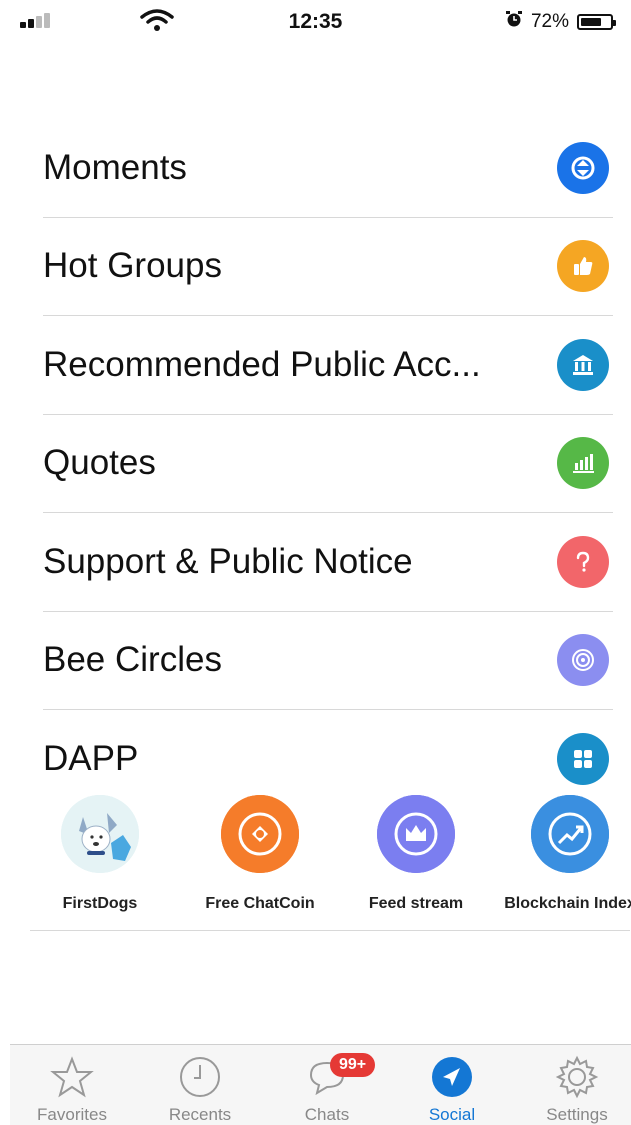 This screenshot has height=1125, width=631. Describe the element at coordinates (452, 1114) in the screenshot. I see `tab-label: Social` at that location.